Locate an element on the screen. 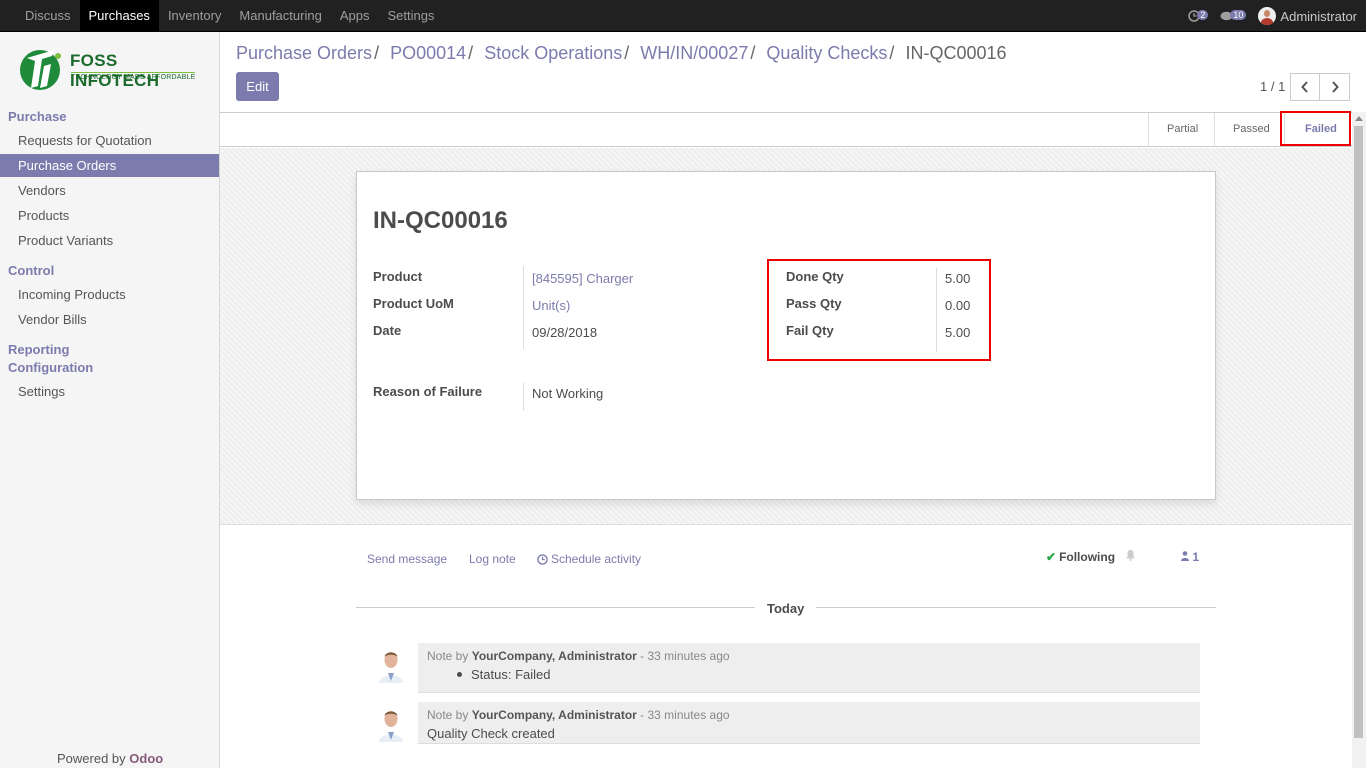 This screenshot has height=768, width=1366. edit-button: Edit is located at coordinates (257, 86).